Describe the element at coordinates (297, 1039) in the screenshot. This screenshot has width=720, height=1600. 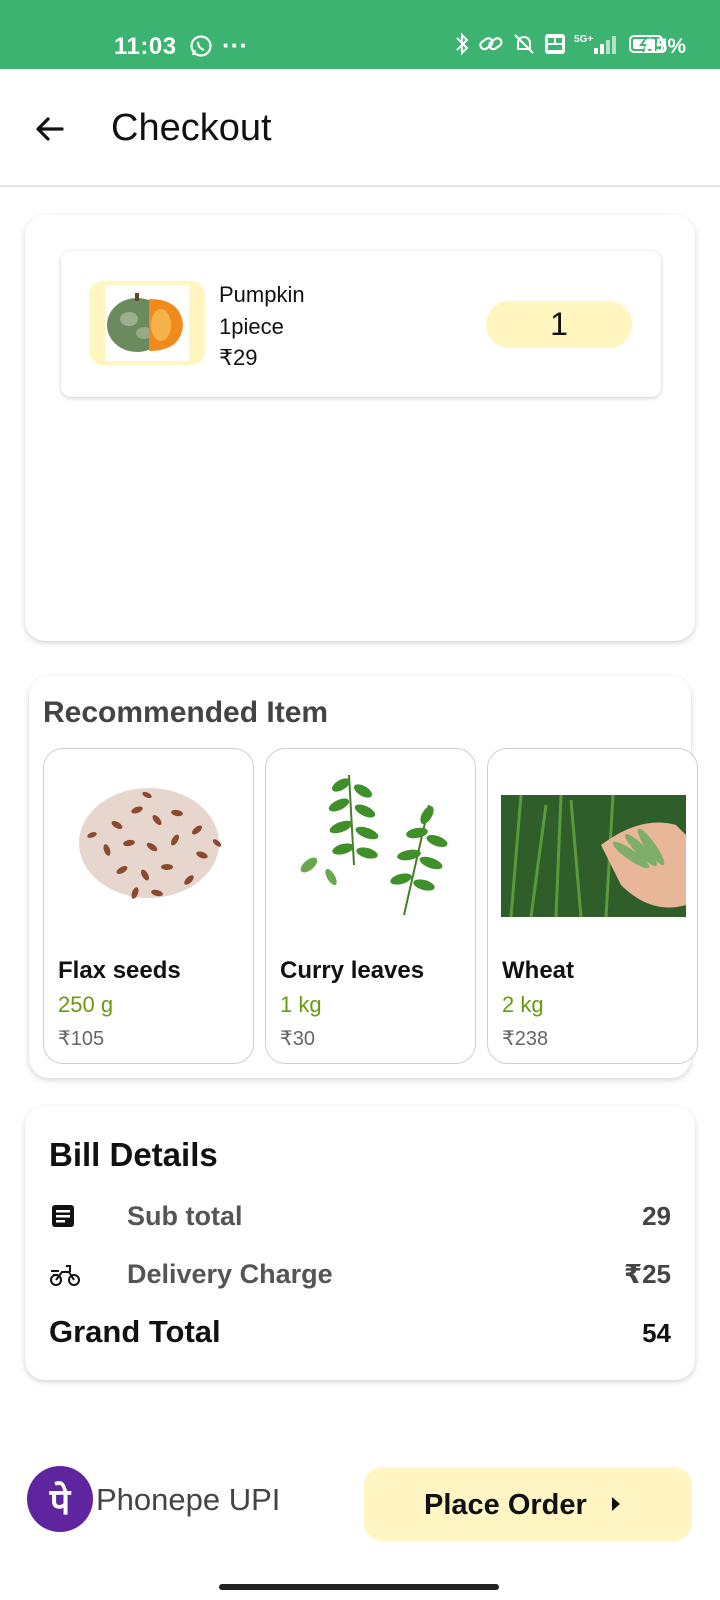
I see `recommended-item-price: ₹30` at that location.